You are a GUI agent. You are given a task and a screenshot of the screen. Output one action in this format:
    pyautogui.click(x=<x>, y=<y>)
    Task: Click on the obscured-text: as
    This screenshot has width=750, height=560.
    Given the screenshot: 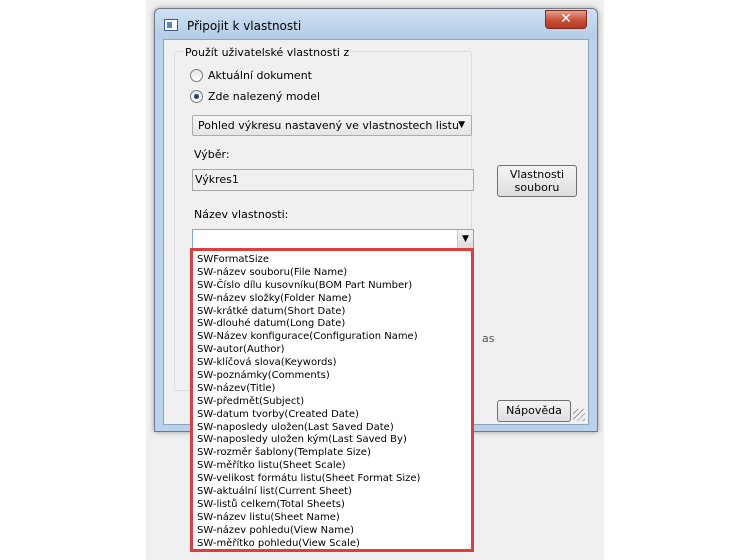 What is the action you would take?
    pyautogui.click(x=488, y=338)
    